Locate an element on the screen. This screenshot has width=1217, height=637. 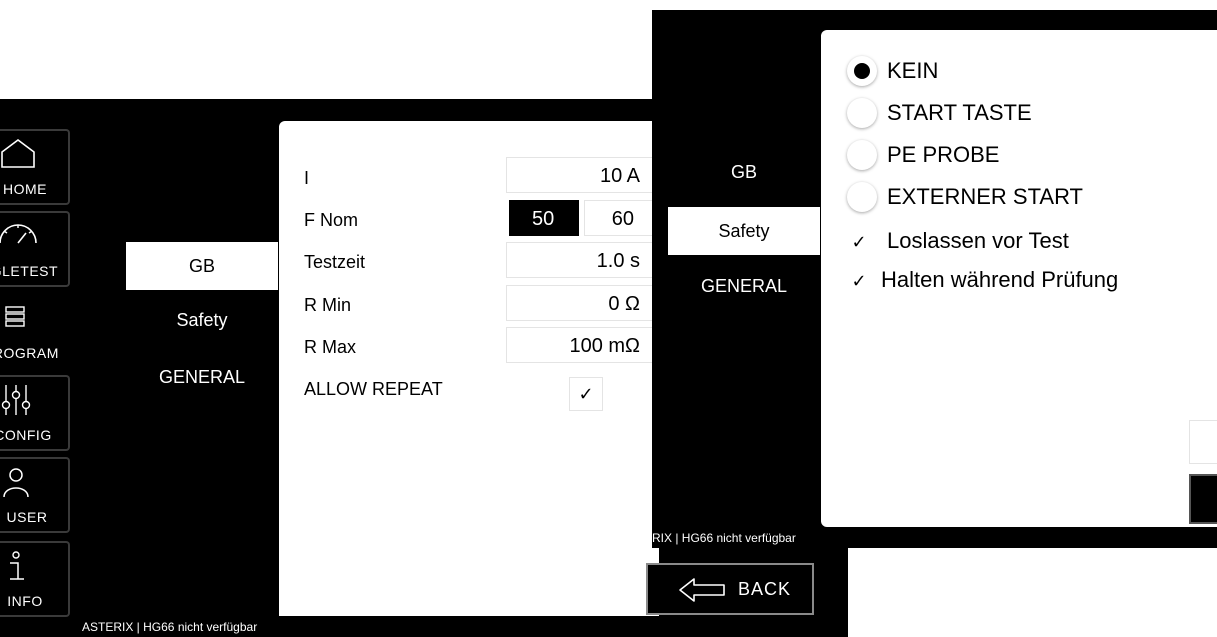
tab-safety: Safety is located at coordinates (202, 320).